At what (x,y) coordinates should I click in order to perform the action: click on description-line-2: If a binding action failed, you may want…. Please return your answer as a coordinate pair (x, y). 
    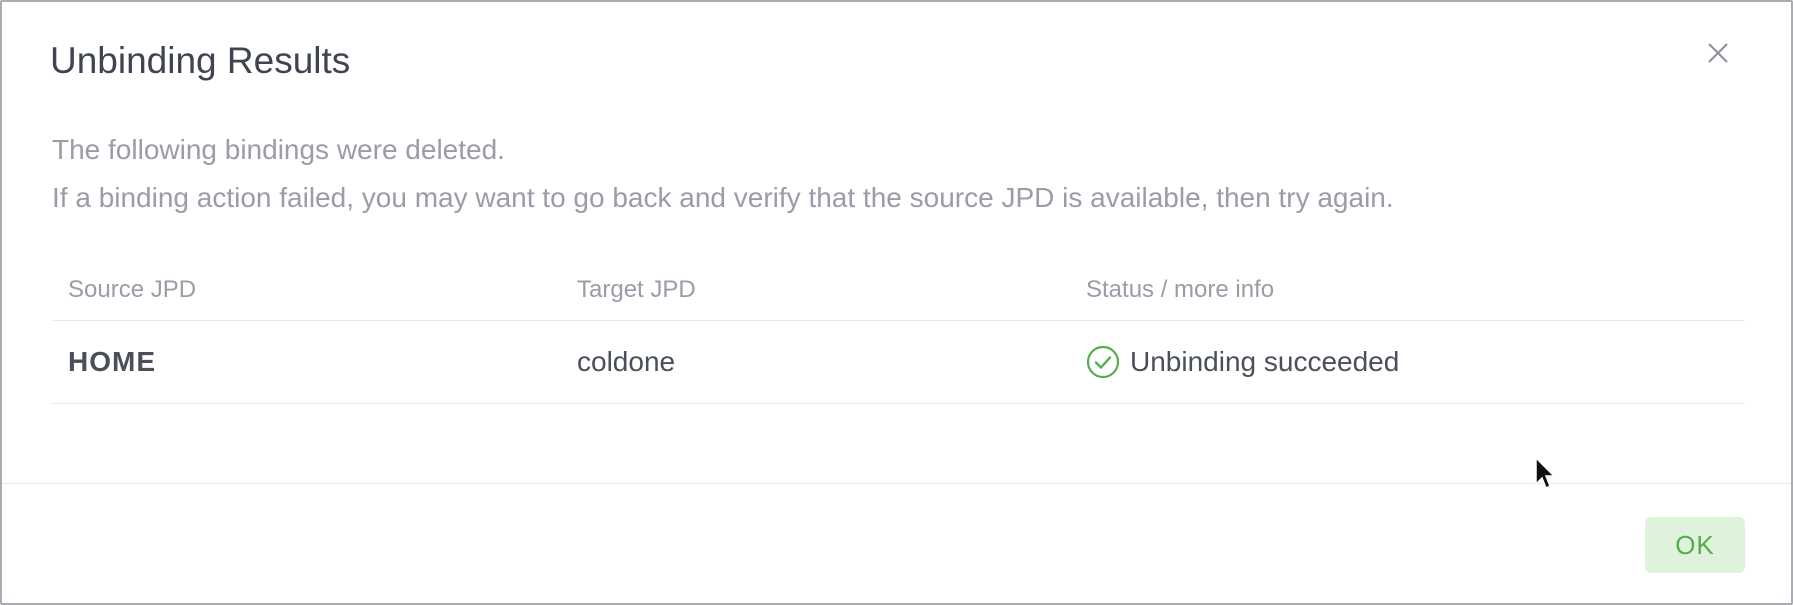
    Looking at the image, I should click on (723, 197).